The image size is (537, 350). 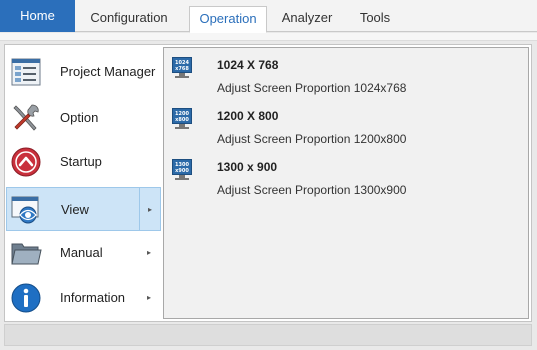 I want to click on menu-item-option: Option, so click(x=83, y=118).